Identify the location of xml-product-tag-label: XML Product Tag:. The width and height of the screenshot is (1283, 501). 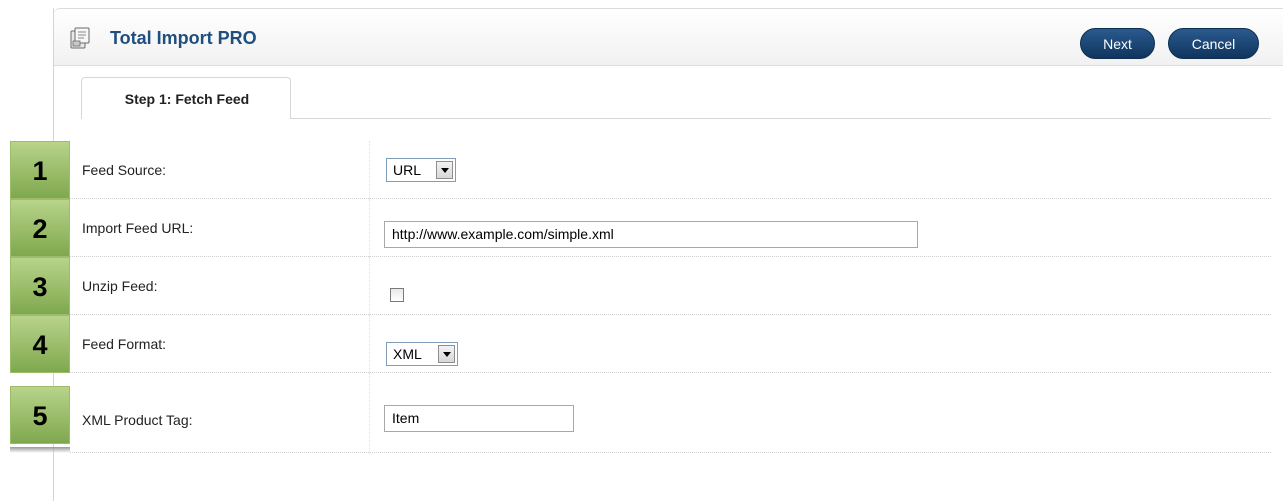
(137, 420).